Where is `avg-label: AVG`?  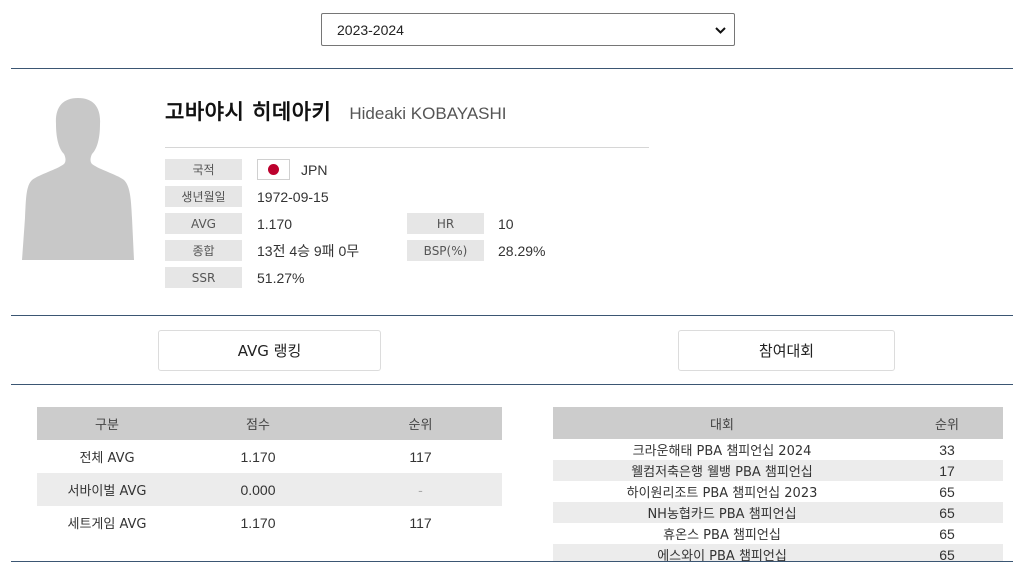 avg-label: AVG is located at coordinates (203, 223).